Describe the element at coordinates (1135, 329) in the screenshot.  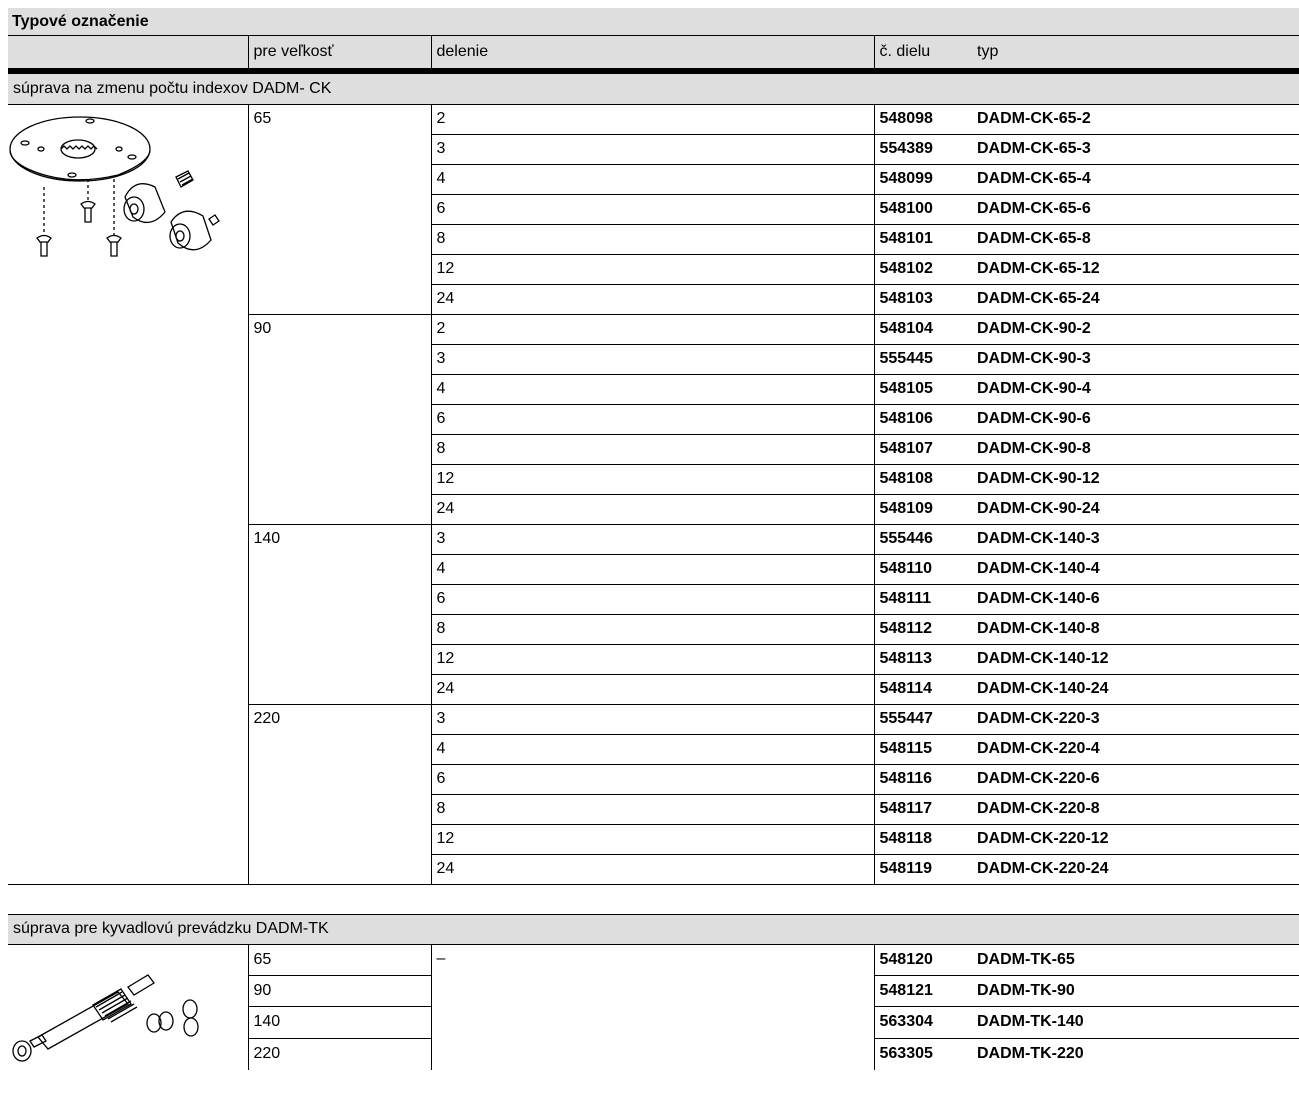
I see `type-cell: DADM-CK-90-2` at that location.